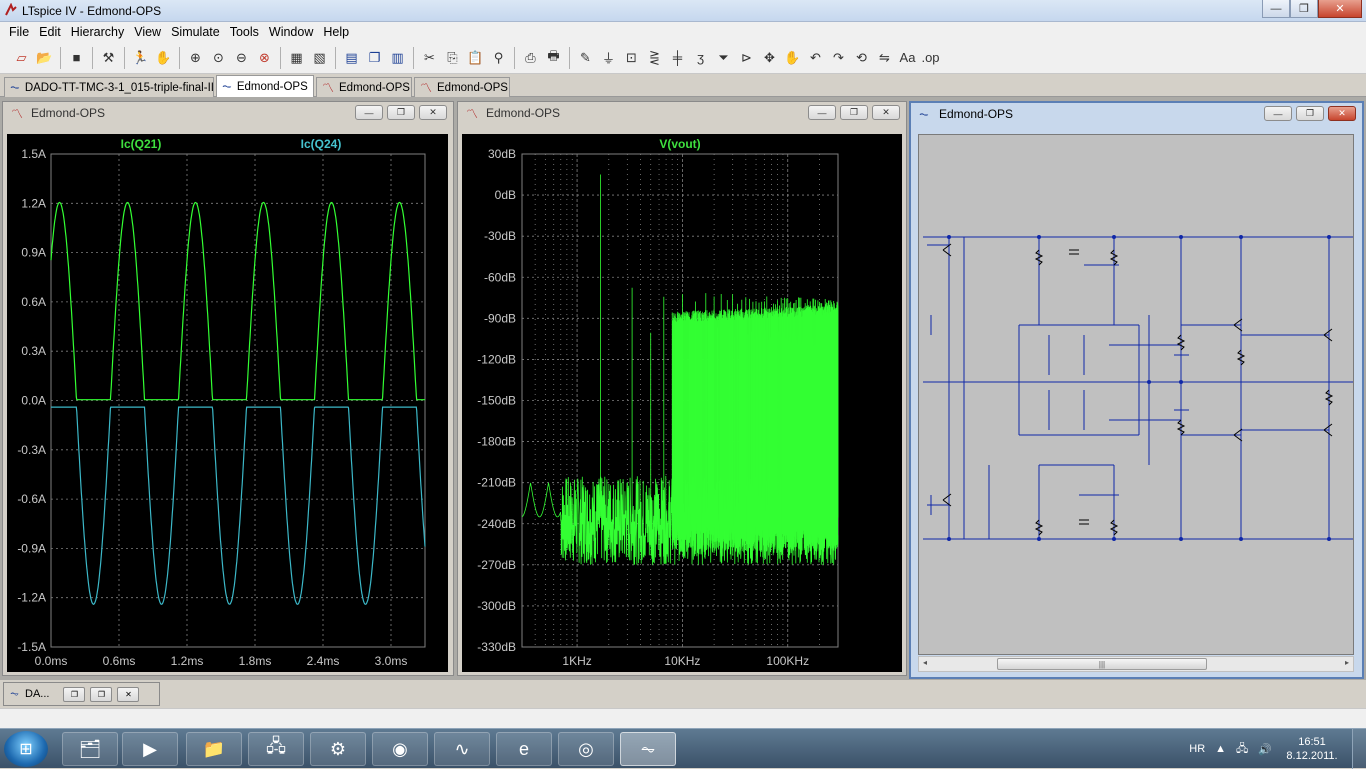 This screenshot has width=1366, height=769. Describe the element at coordinates (21, 57) in the screenshot. I see `new-schematic-icon: ▱` at that location.